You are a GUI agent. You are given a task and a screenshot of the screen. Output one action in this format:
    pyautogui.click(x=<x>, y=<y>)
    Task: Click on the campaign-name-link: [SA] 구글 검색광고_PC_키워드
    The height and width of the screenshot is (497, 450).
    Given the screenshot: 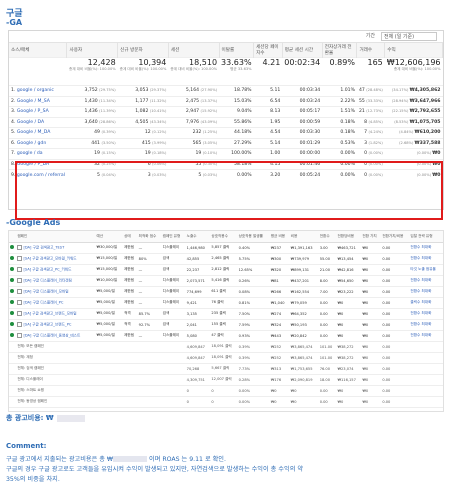 What is the action you would take?
    pyautogui.click(x=46, y=269)
    